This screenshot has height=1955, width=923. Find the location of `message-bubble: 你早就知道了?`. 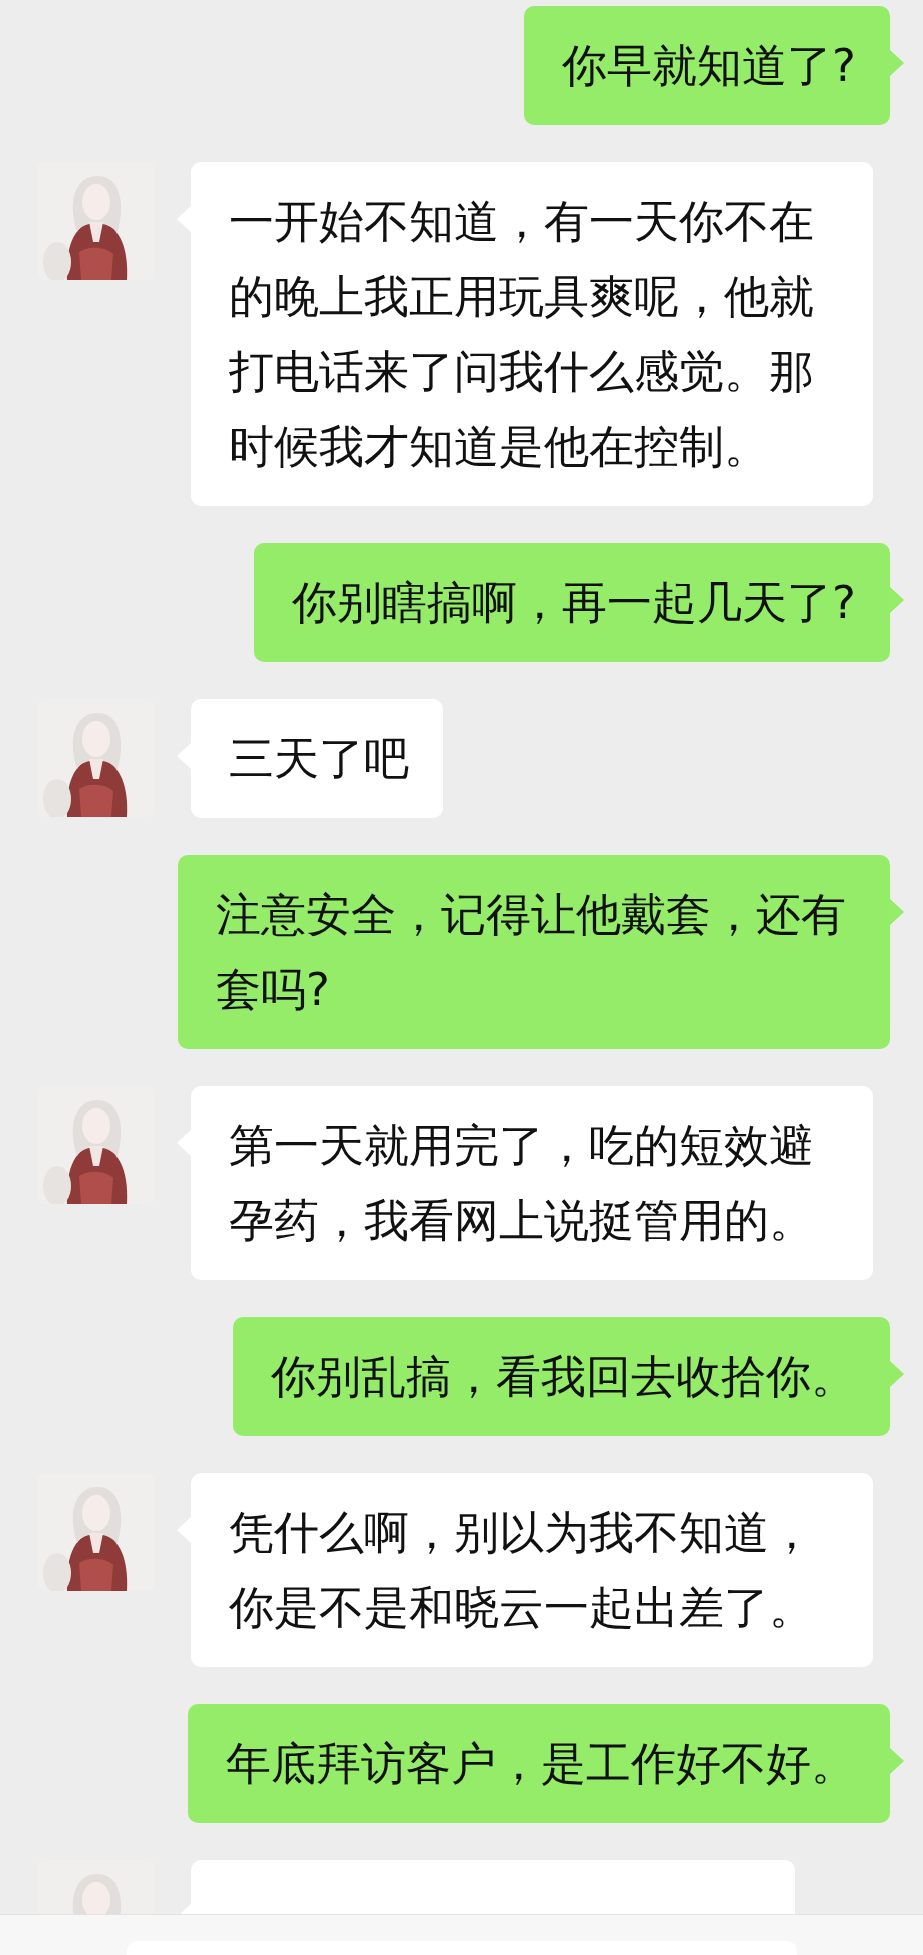

message-bubble: 你早就知道了? is located at coordinates (707, 65).